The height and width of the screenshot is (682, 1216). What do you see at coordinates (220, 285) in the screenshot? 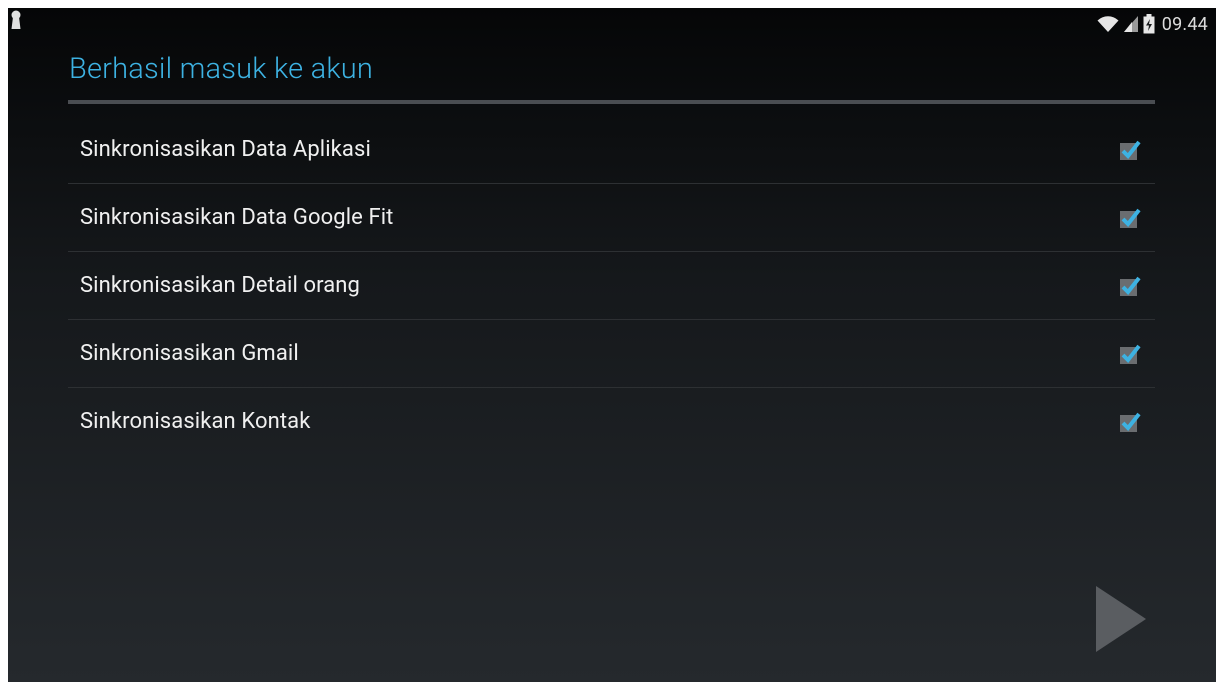
I see `sync-label: Sinkronisasikan Detail orang` at bounding box center [220, 285].